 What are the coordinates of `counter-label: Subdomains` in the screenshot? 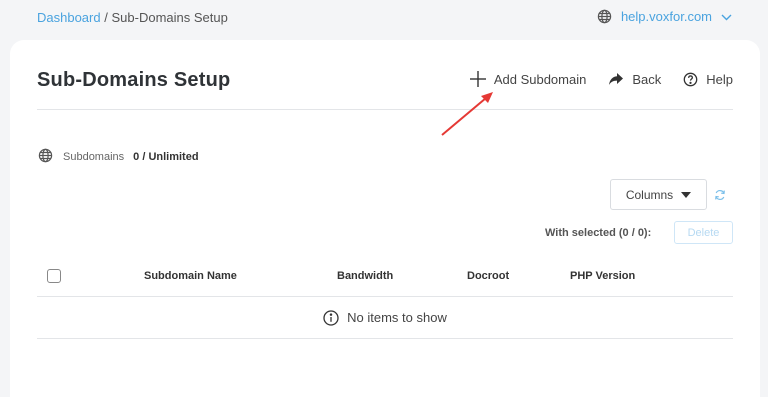 It's located at (94, 157).